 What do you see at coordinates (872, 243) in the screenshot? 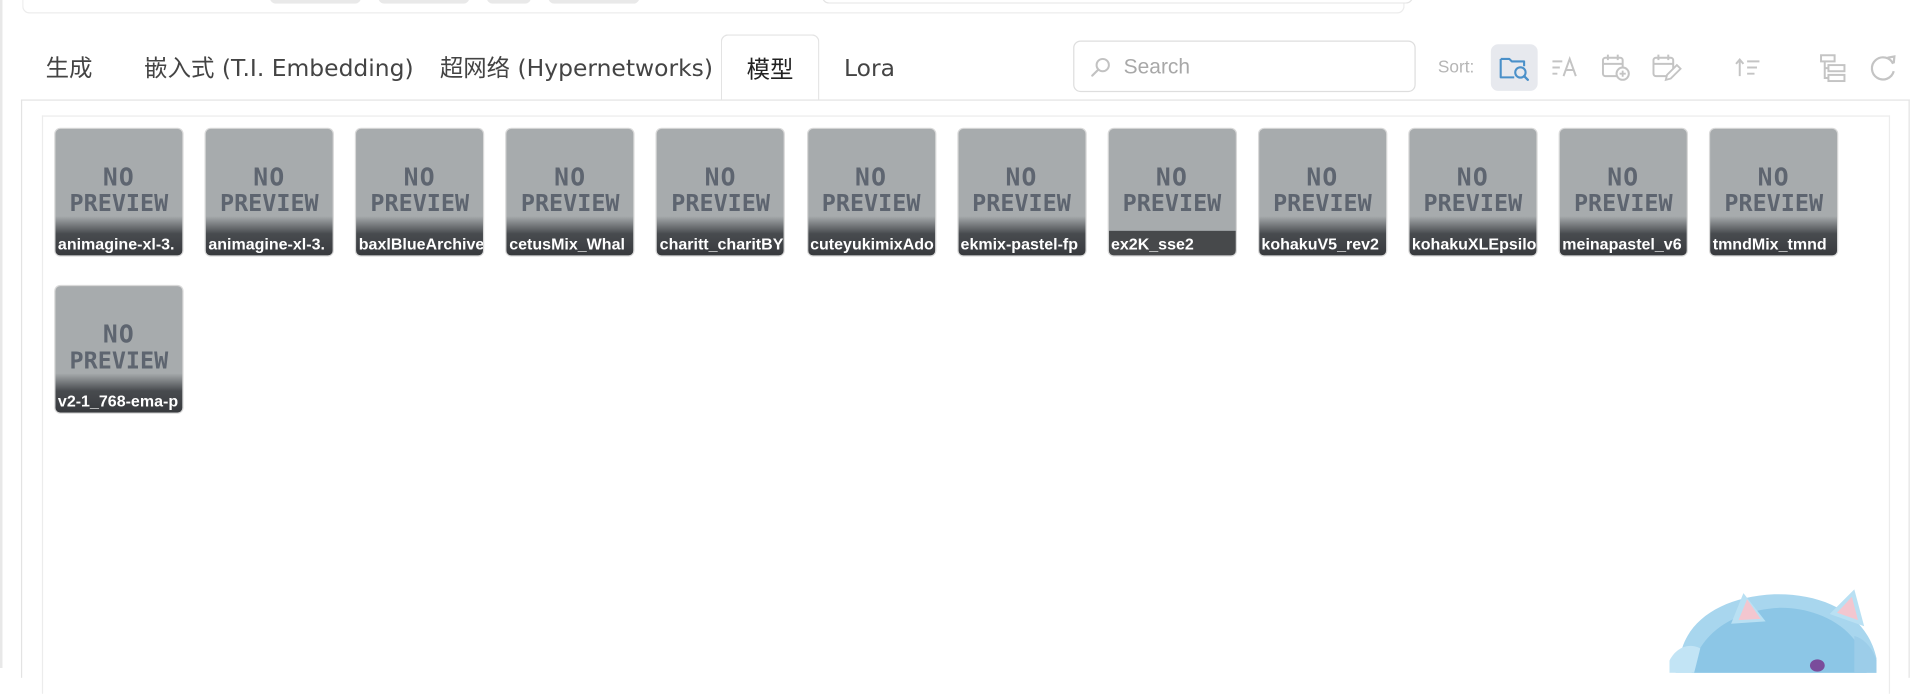
I see `model-card-name: cuteyukimixAdo` at bounding box center [872, 243].